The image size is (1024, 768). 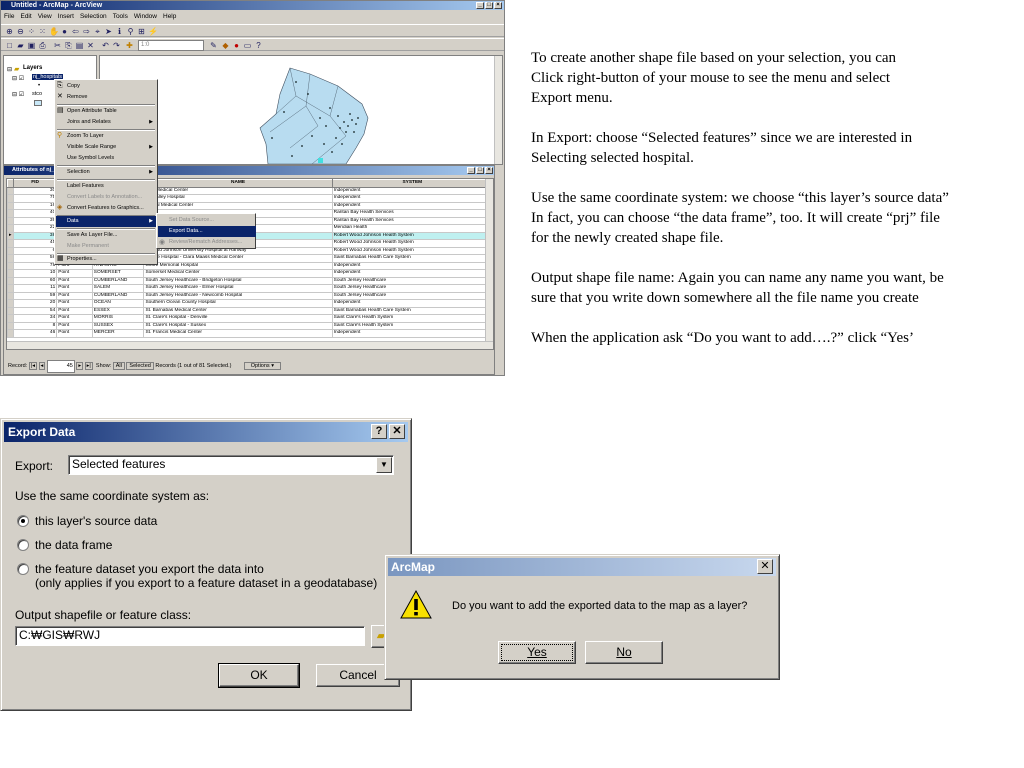 I want to click on yes-button: Yes, so click(x=537, y=652).